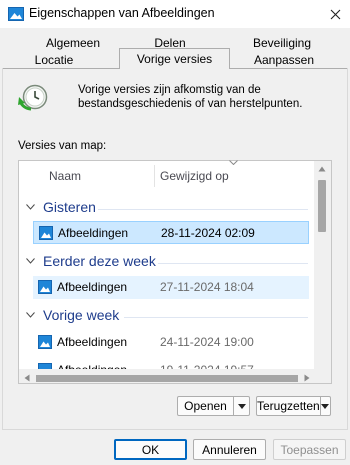  Describe the element at coordinates (282, 43) in the screenshot. I see `tab-security: Beveiliging` at that location.